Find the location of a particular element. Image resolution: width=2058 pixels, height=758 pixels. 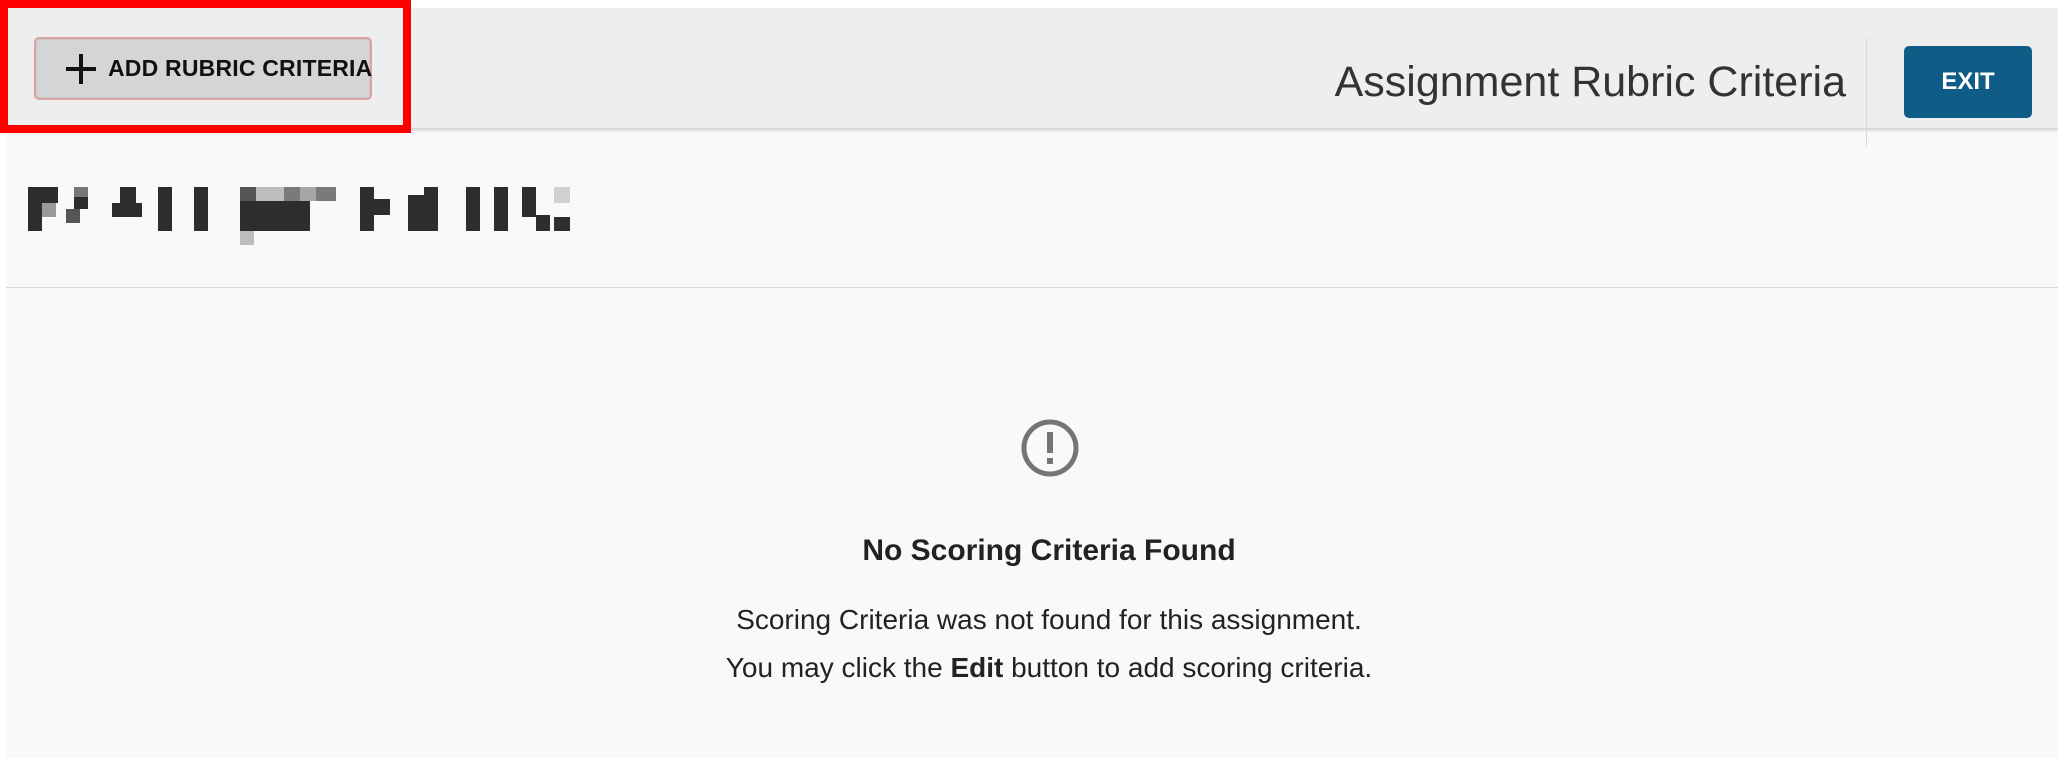

exit-button: EXIT is located at coordinates (1968, 82).